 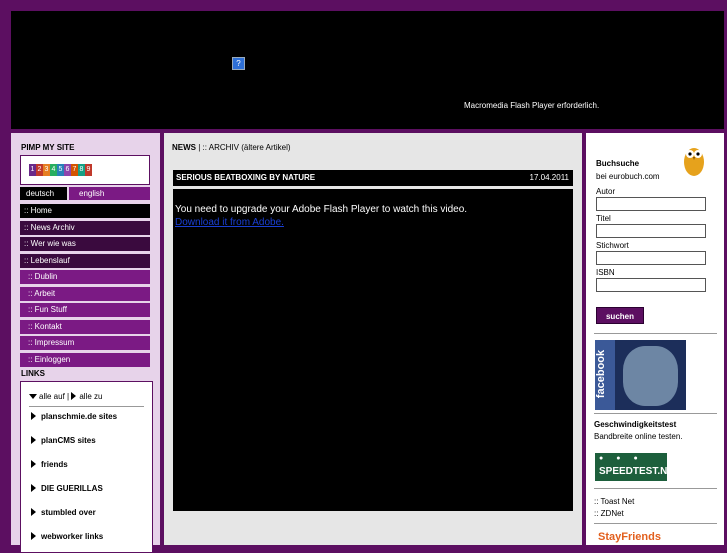 What do you see at coordinates (85, 260) in the screenshot?
I see `menu-item: :: Lebenslauf` at bounding box center [85, 260].